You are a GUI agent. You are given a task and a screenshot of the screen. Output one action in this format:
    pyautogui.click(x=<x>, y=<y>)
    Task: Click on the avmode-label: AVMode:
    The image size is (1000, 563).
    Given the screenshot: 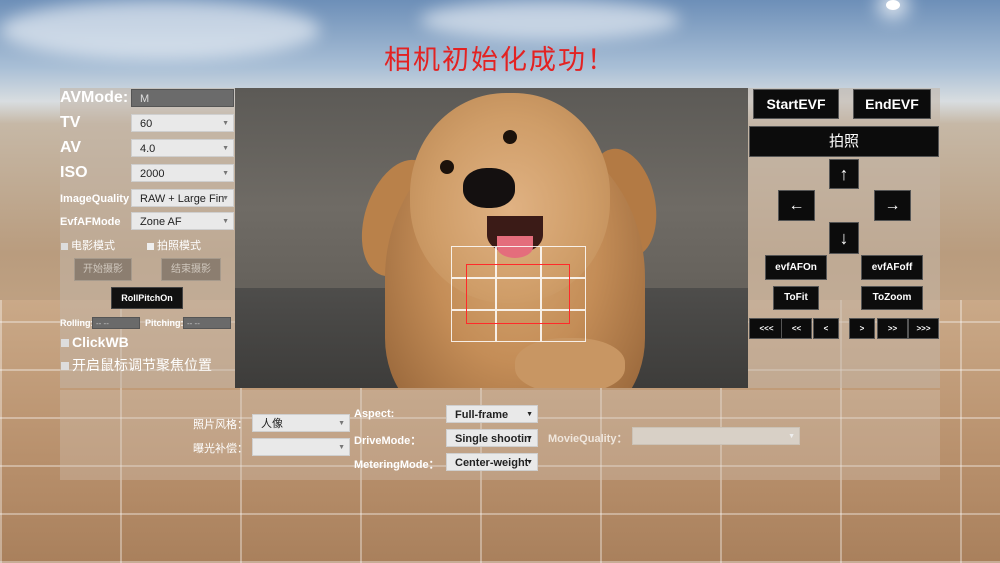 What is the action you would take?
    pyautogui.click(x=94, y=97)
    